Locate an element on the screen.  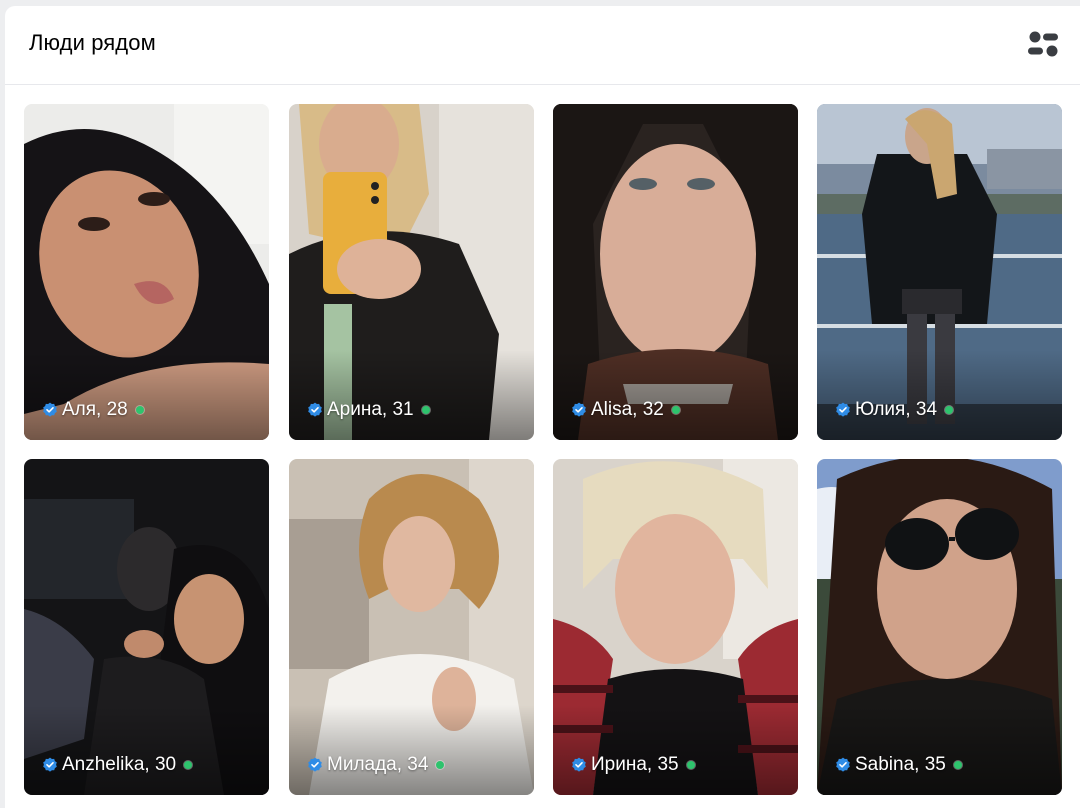
person-caption: Арина, 31 is located at coordinates (368, 410).